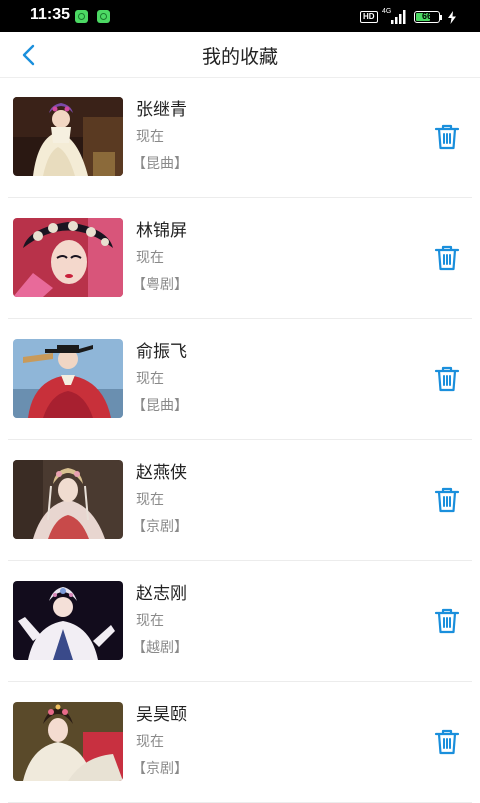  I want to click on performer-name: 林锦屏, so click(161, 231).